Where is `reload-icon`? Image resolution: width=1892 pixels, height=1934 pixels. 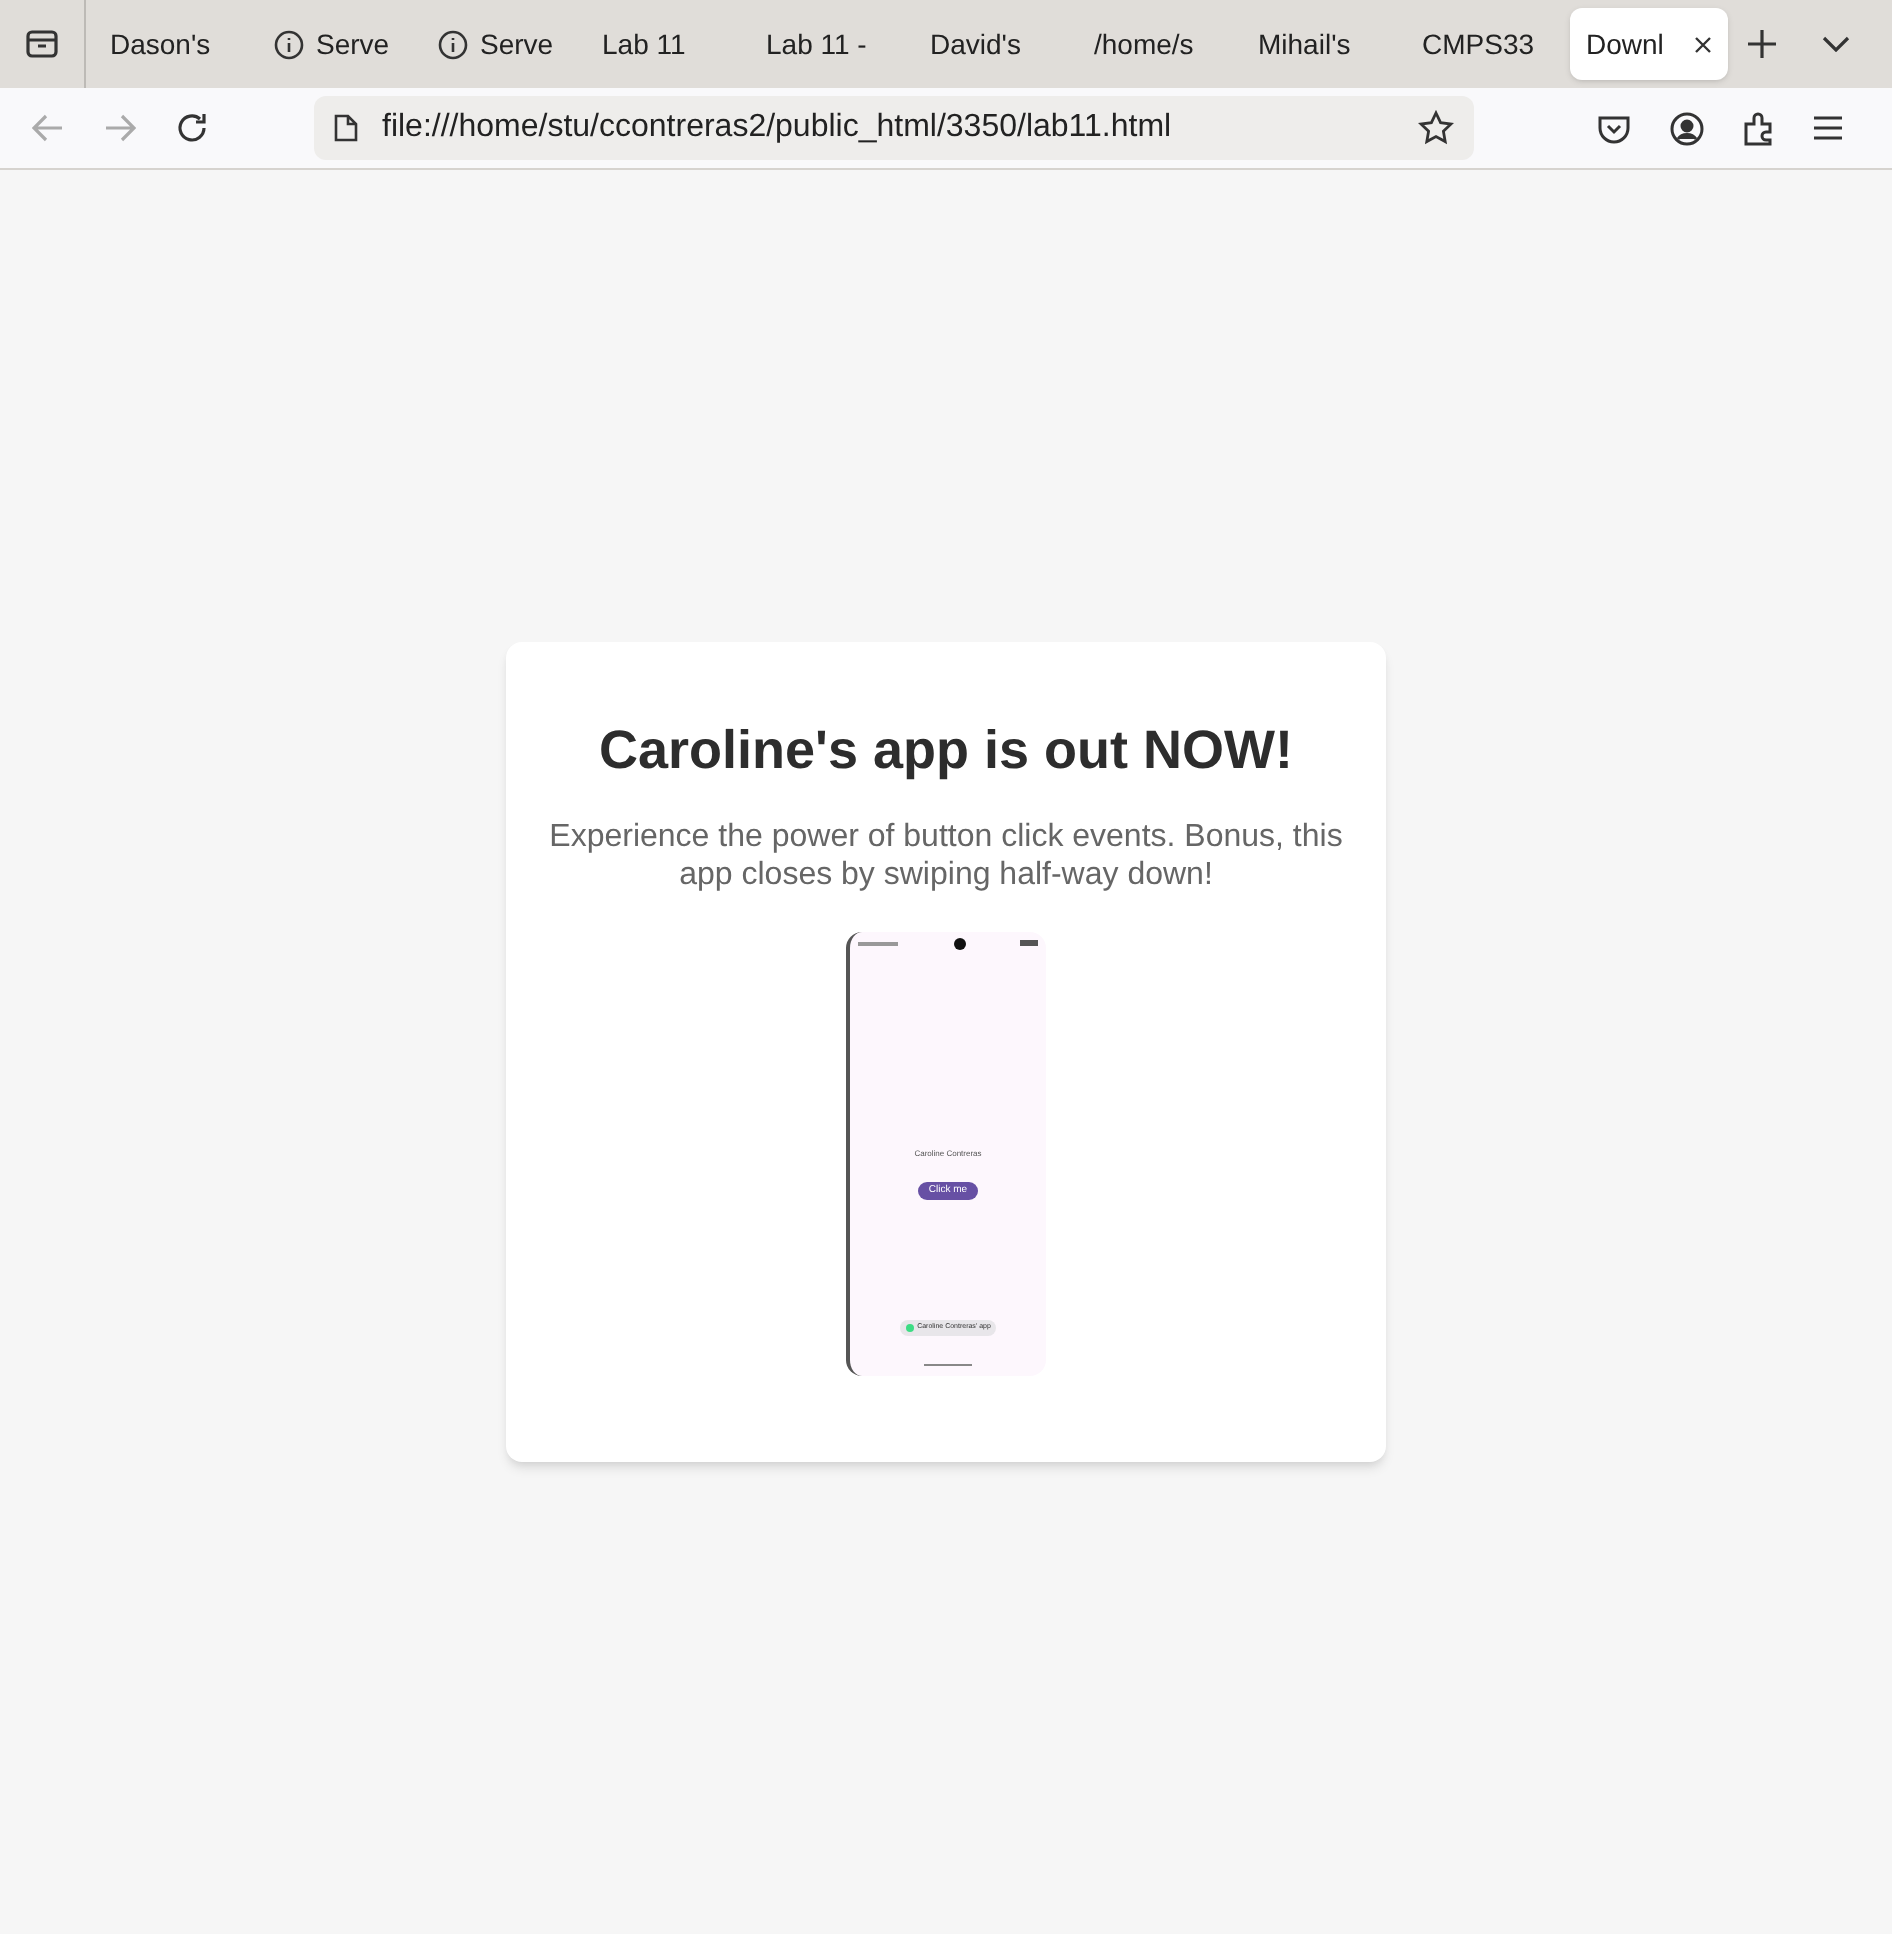 reload-icon is located at coordinates (192, 128).